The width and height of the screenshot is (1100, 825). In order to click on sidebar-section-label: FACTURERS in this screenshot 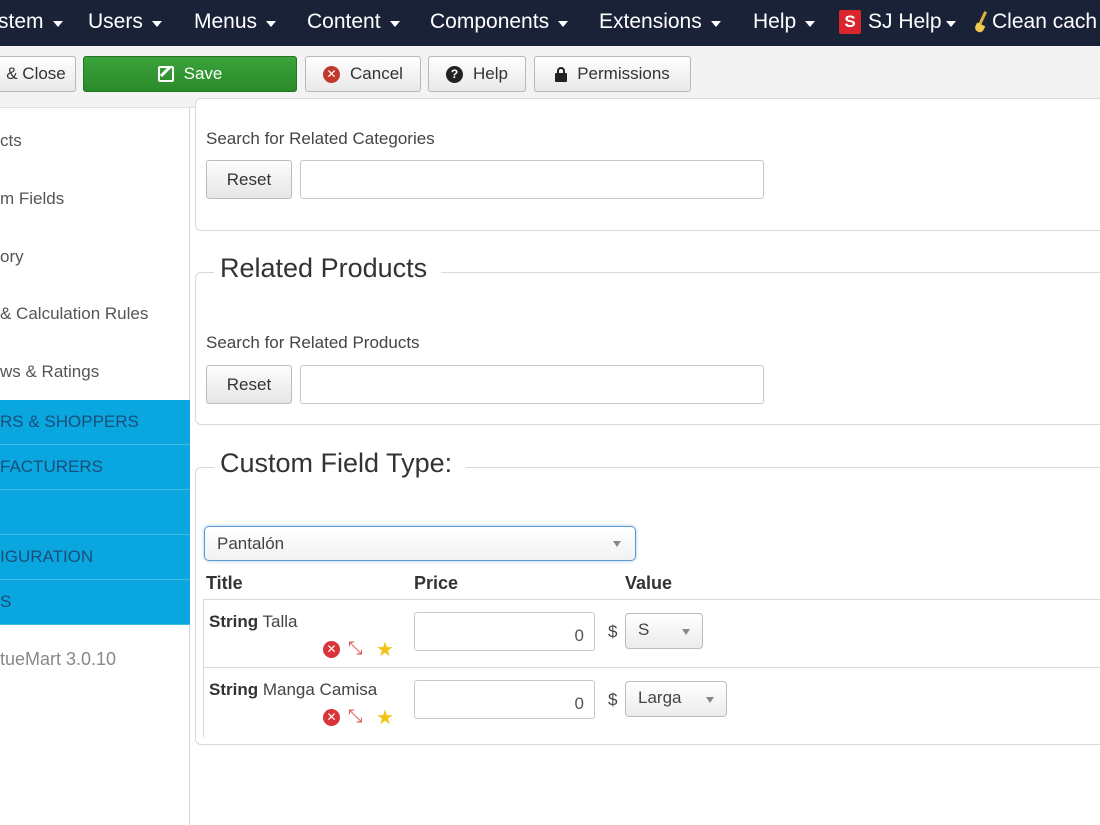, I will do `click(51, 466)`.